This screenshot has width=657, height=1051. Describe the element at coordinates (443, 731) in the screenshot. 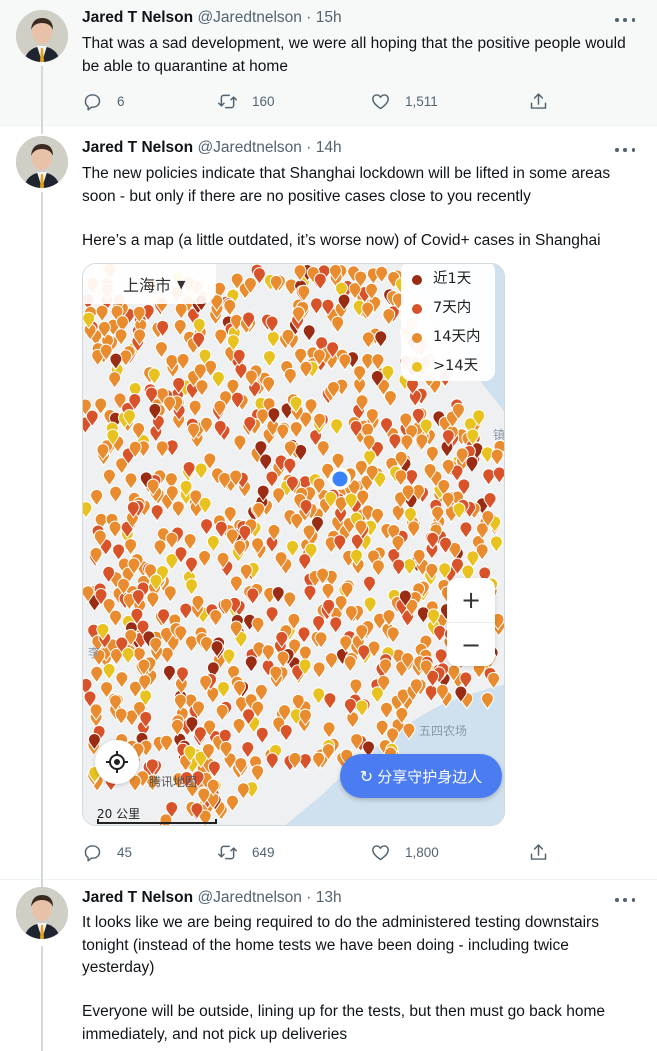

I see `map-label: 五四农场` at that location.